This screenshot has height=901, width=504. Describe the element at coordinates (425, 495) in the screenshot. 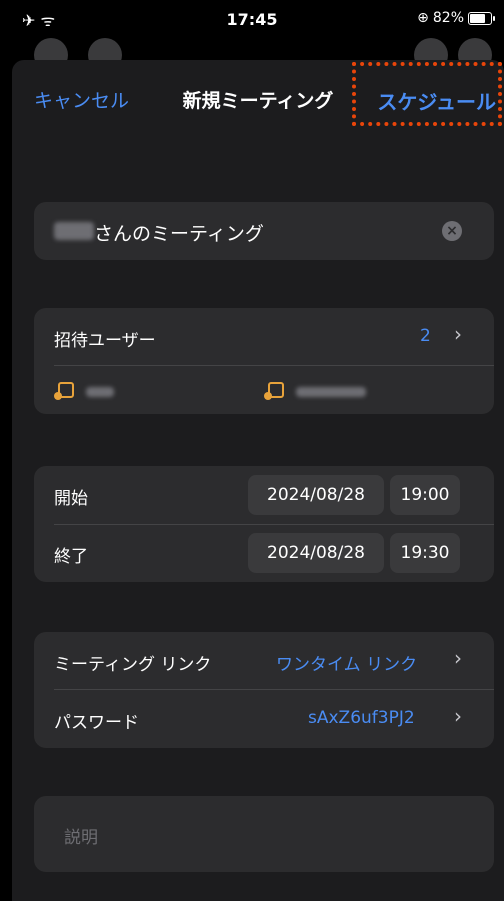

I see `start-time-picker: 19:00` at that location.